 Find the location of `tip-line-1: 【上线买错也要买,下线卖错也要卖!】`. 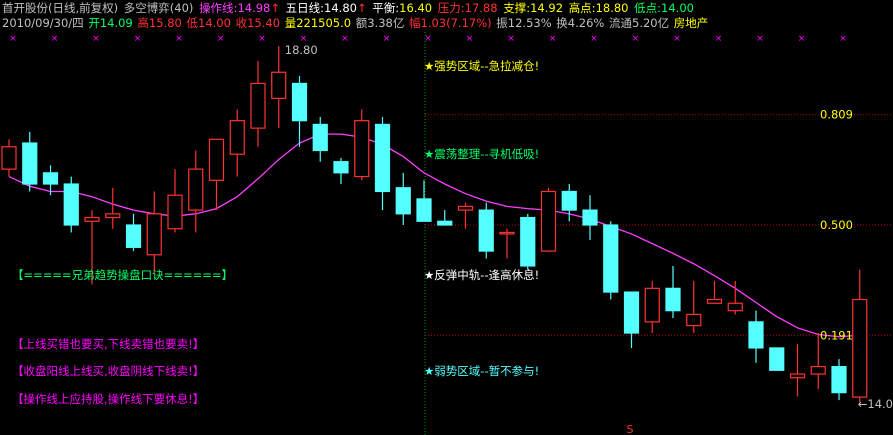

tip-line-1: 【上线买错也要买,下线卖错也要卖!】 is located at coordinates (108, 344).